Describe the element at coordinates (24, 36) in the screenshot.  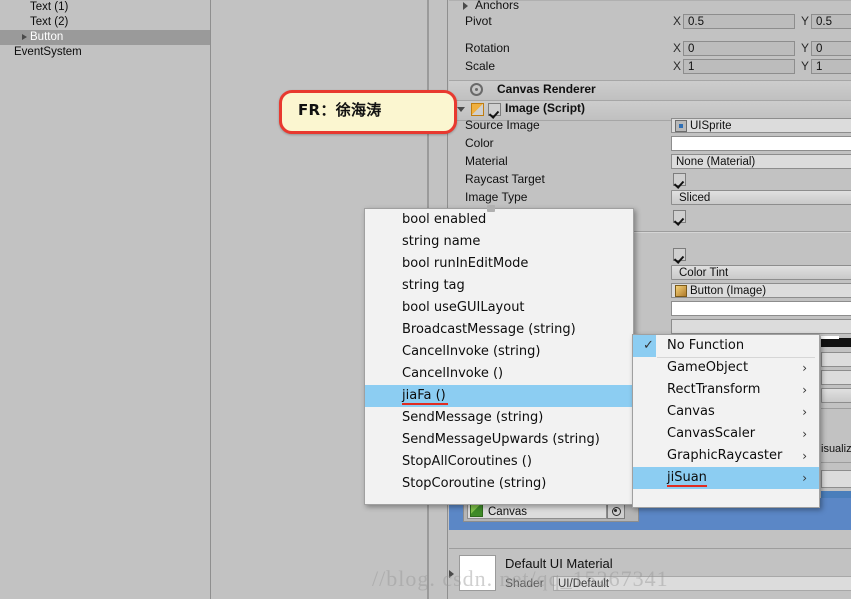
I see `expand-triangle-icon` at that location.